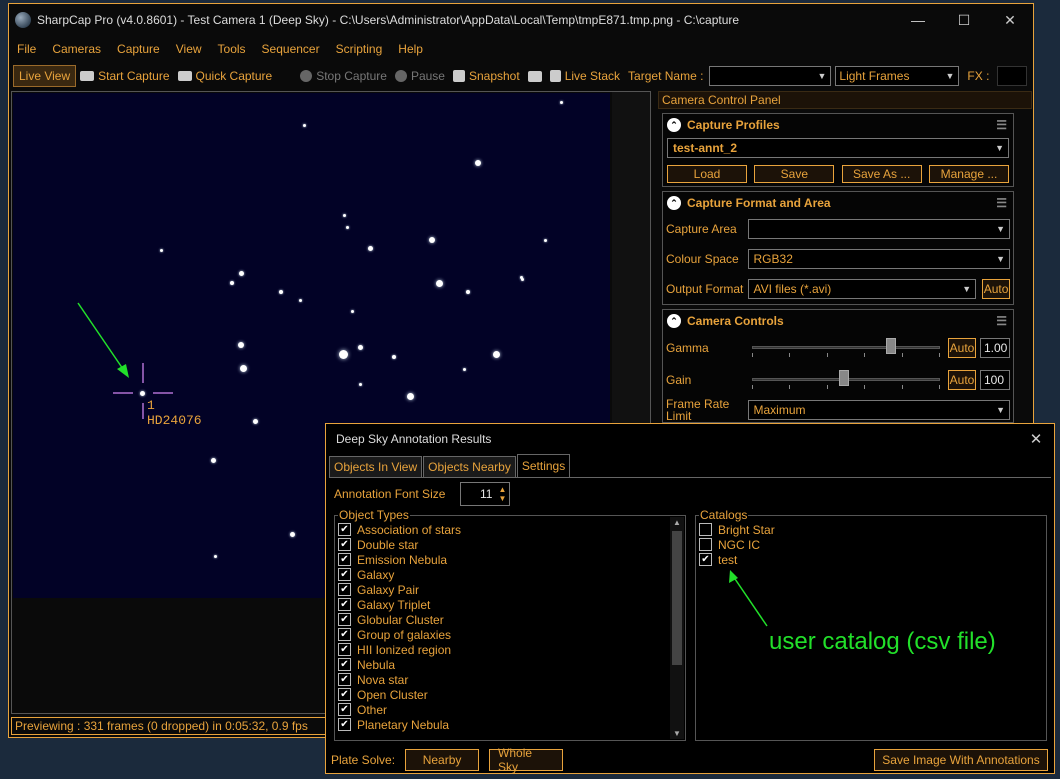 The width and height of the screenshot is (1060, 779). I want to click on object-type-item: ✔ HII Ionized region, so click(399, 649).